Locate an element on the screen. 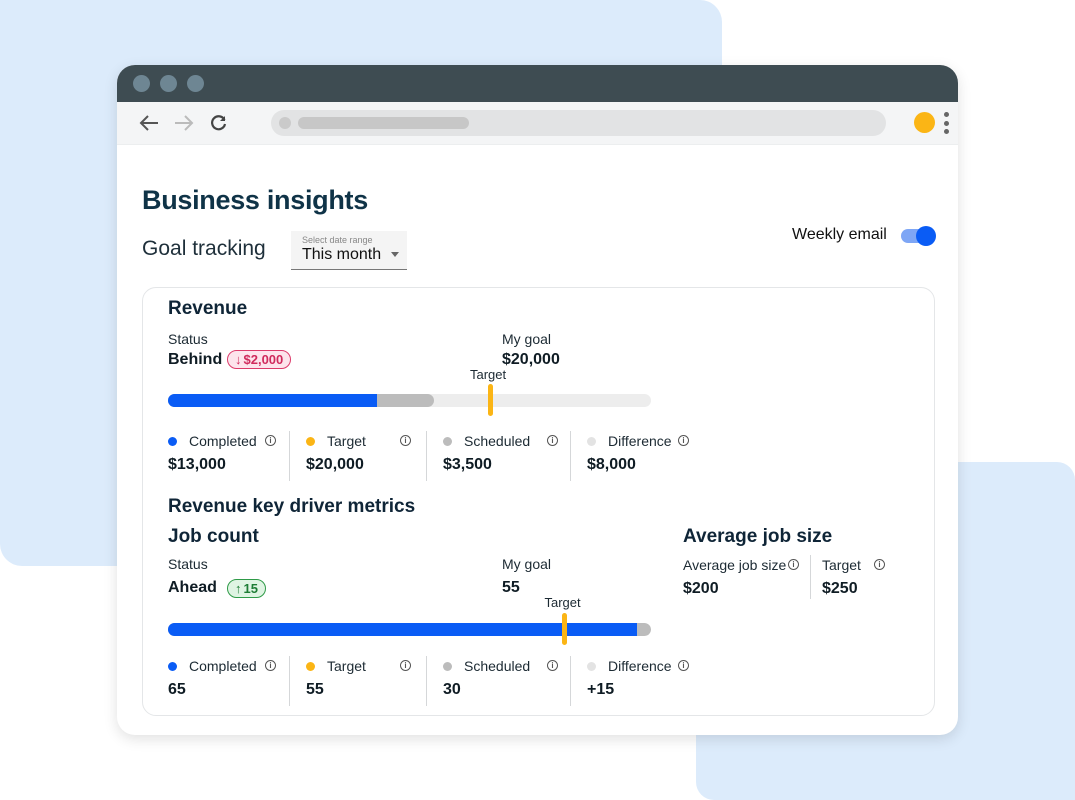 Image resolution: width=1075 pixels, height=800 pixels. section-title-goal-tracking: Goal tracking is located at coordinates (204, 248).